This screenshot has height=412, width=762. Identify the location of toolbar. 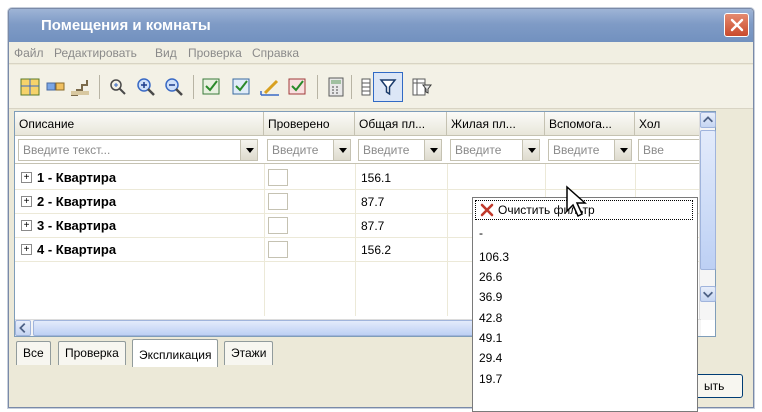
(381, 87).